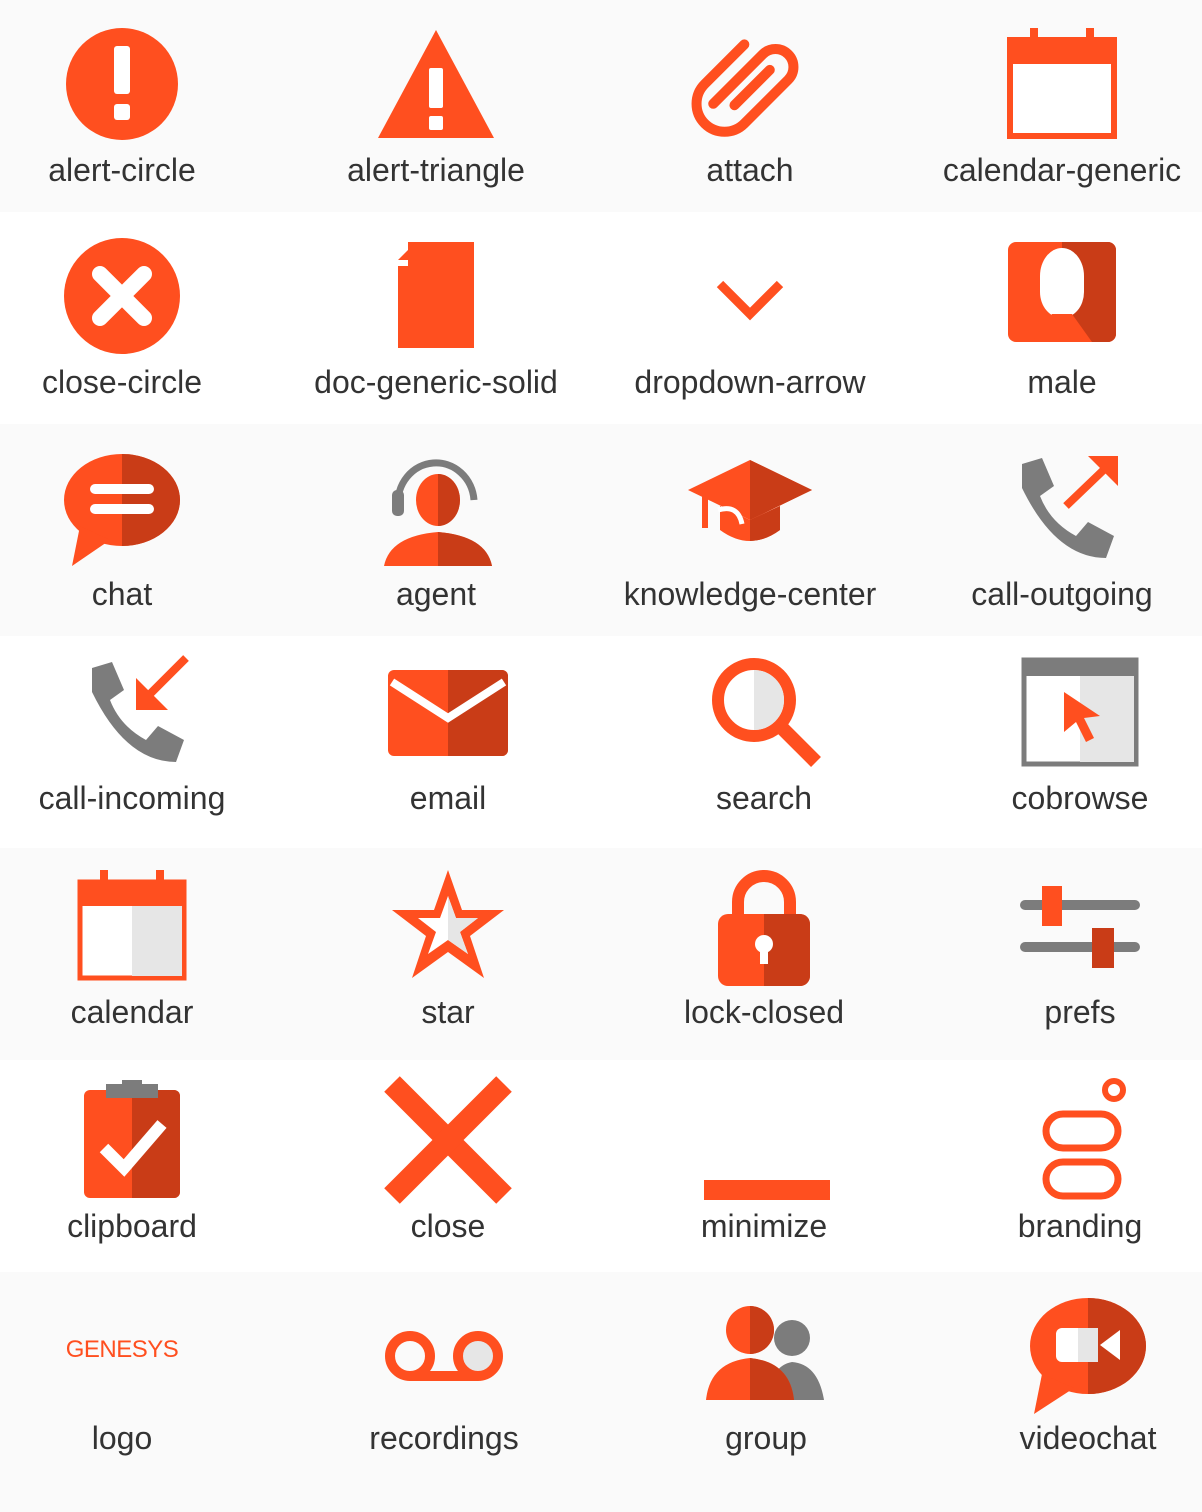 This screenshot has width=1202, height=1512. I want to click on icon-cell-group: group, so click(766, 1391).